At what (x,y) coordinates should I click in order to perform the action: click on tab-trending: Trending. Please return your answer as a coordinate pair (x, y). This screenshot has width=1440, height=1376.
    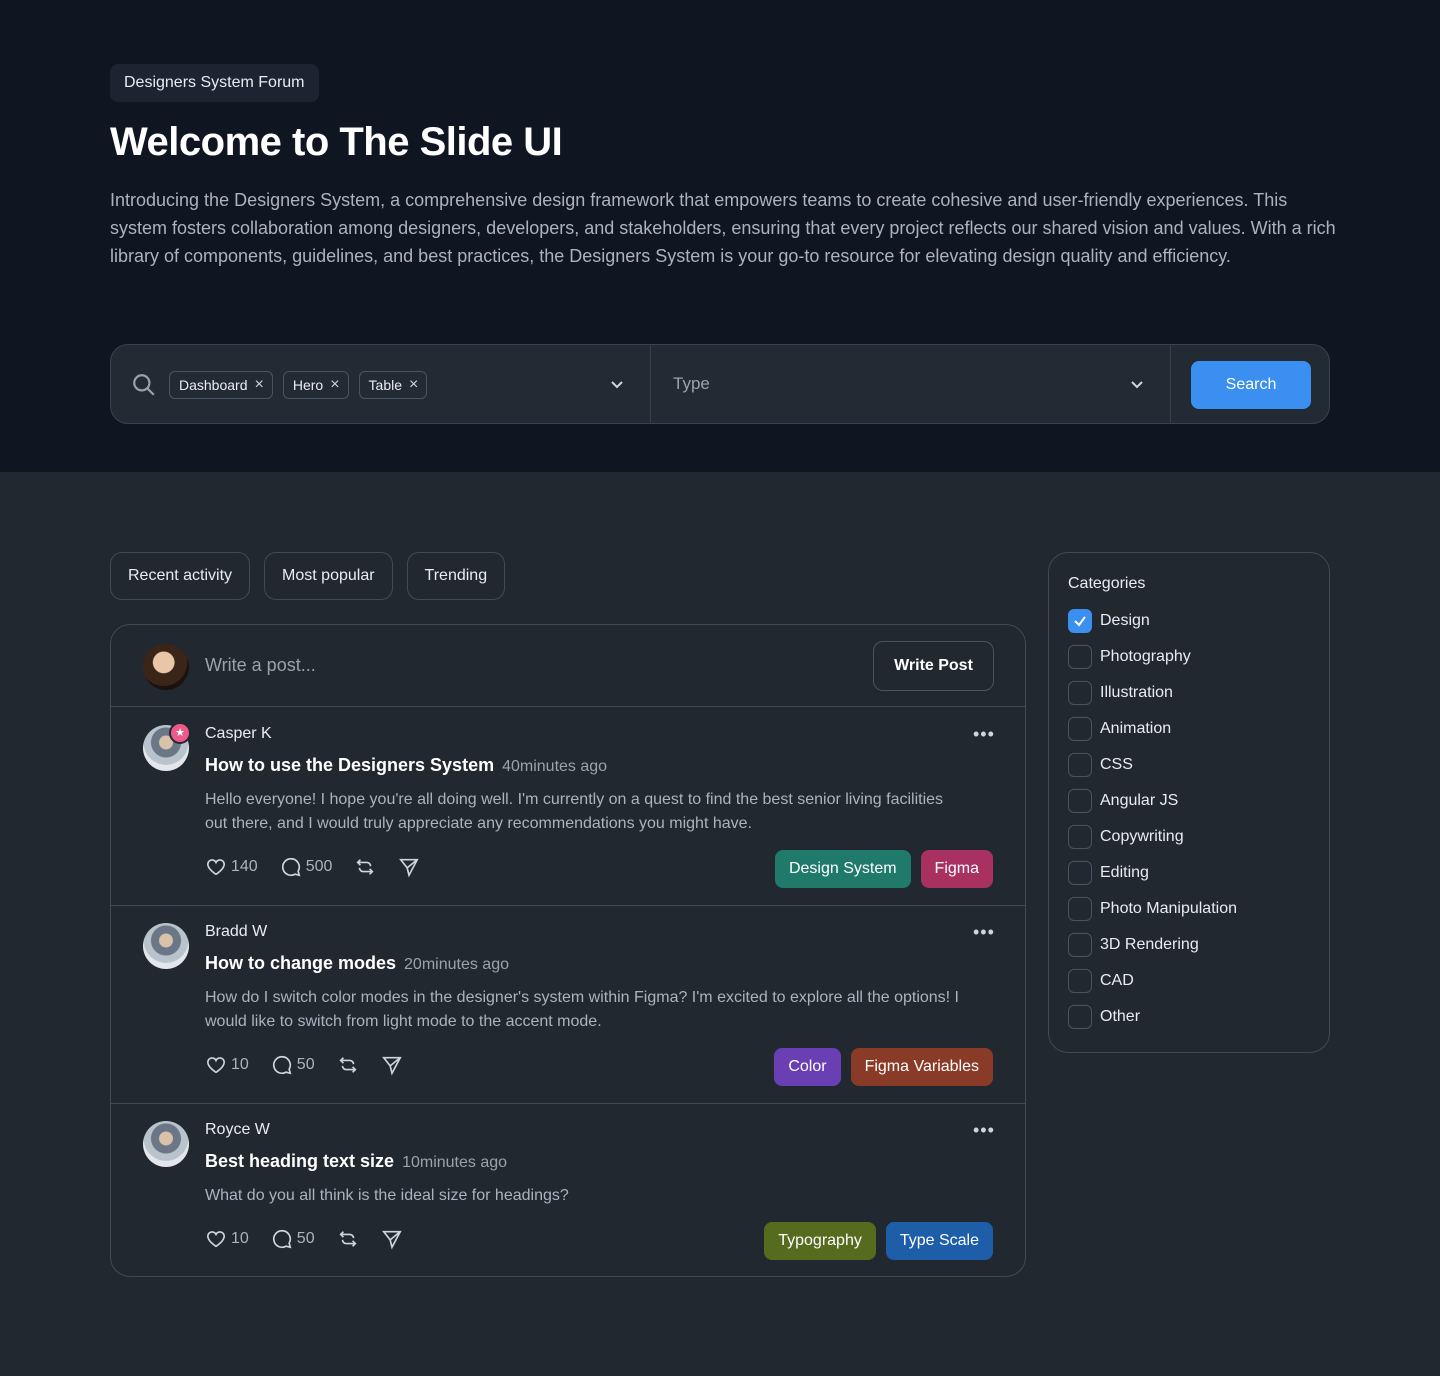
    Looking at the image, I should click on (456, 576).